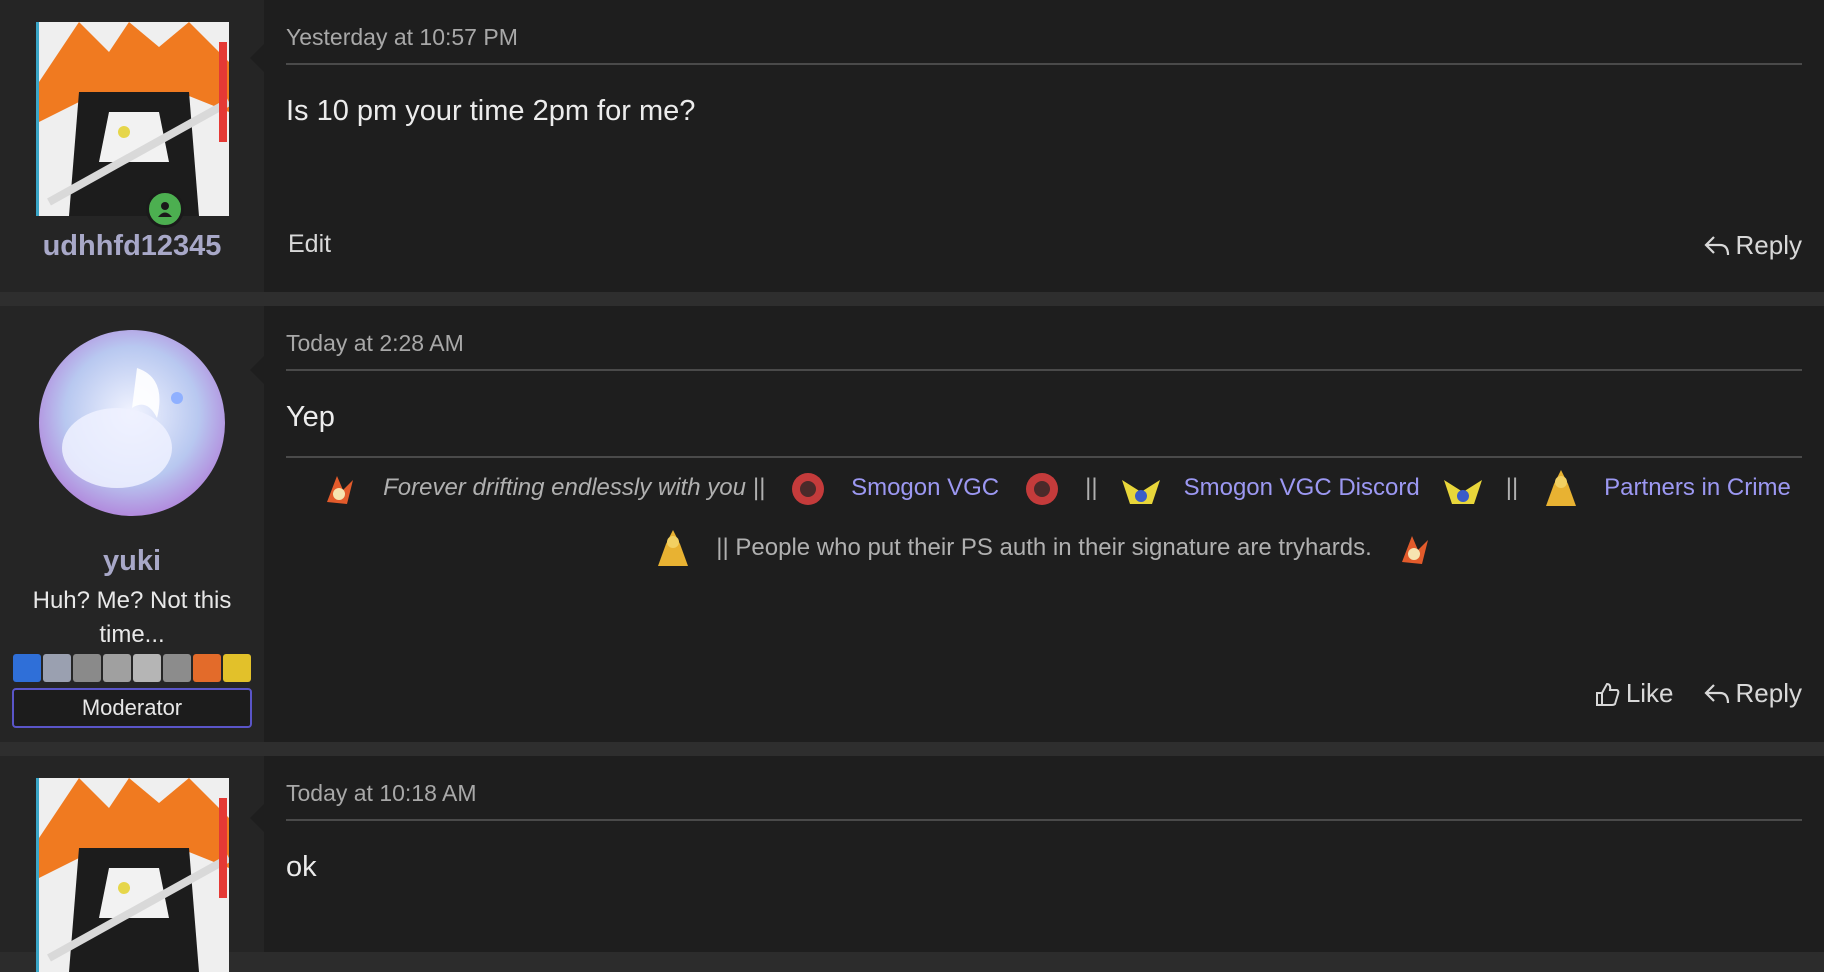 Image resolution: width=1824 pixels, height=972 pixels. I want to click on signature-quote: Forever drifting endlessly with you ||, so click(574, 487).